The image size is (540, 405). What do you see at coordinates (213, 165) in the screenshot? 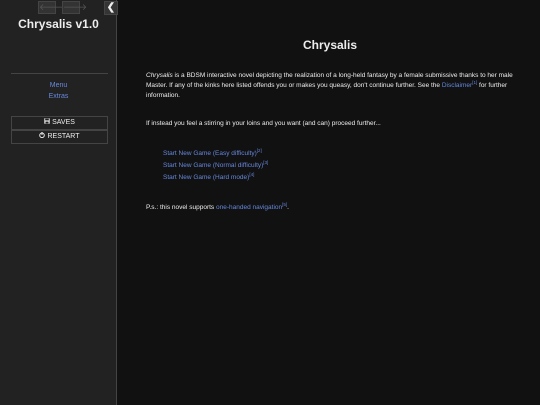
I see `start-normal-label: Start New Game (Normal difficulty)` at bounding box center [213, 165].